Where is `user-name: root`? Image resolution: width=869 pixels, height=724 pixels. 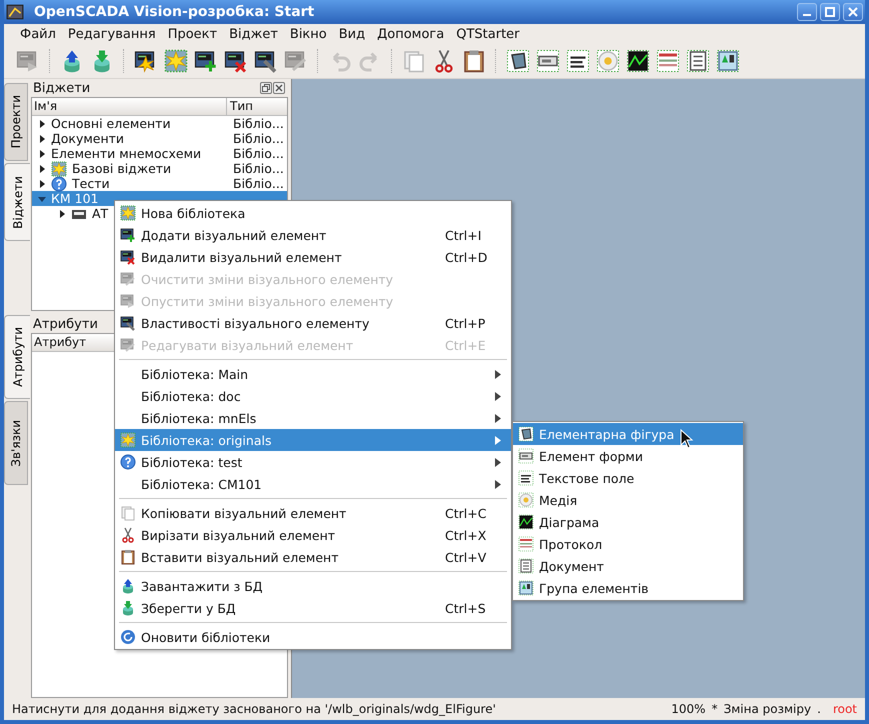 user-name: root is located at coordinates (844, 709).